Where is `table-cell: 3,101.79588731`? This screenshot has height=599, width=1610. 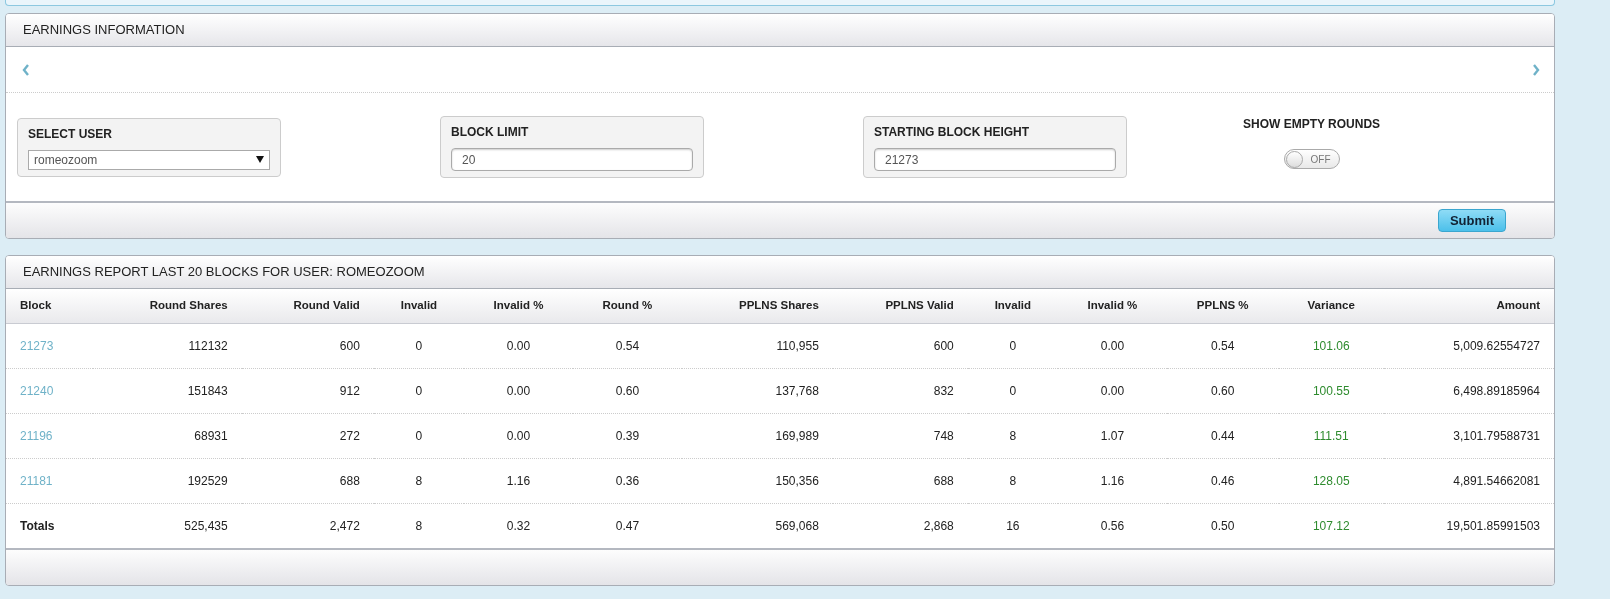 table-cell: 3,101.79588731 is located at coordinates (1468, 435).